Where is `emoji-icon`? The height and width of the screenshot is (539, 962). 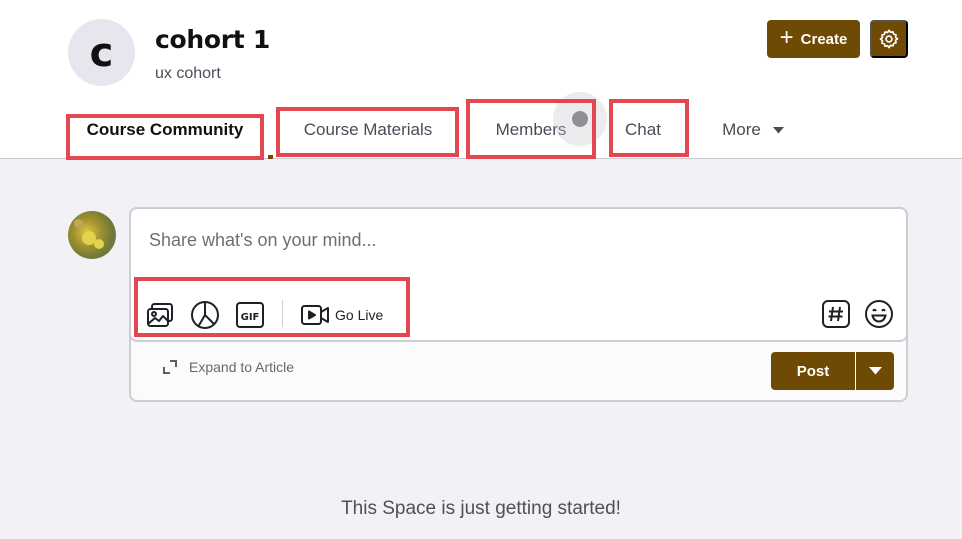 emoji-icon is located at coordinates (879, 314).